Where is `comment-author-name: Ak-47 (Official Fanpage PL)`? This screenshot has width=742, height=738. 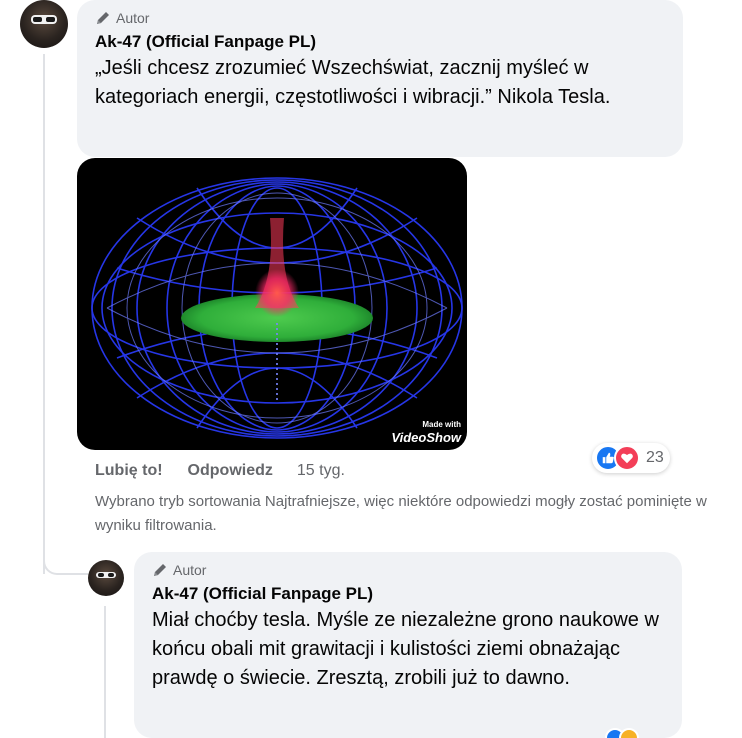 comment-author-name: Ak-47 (Official Fanpage PL) is located at coordinates (380, 42).